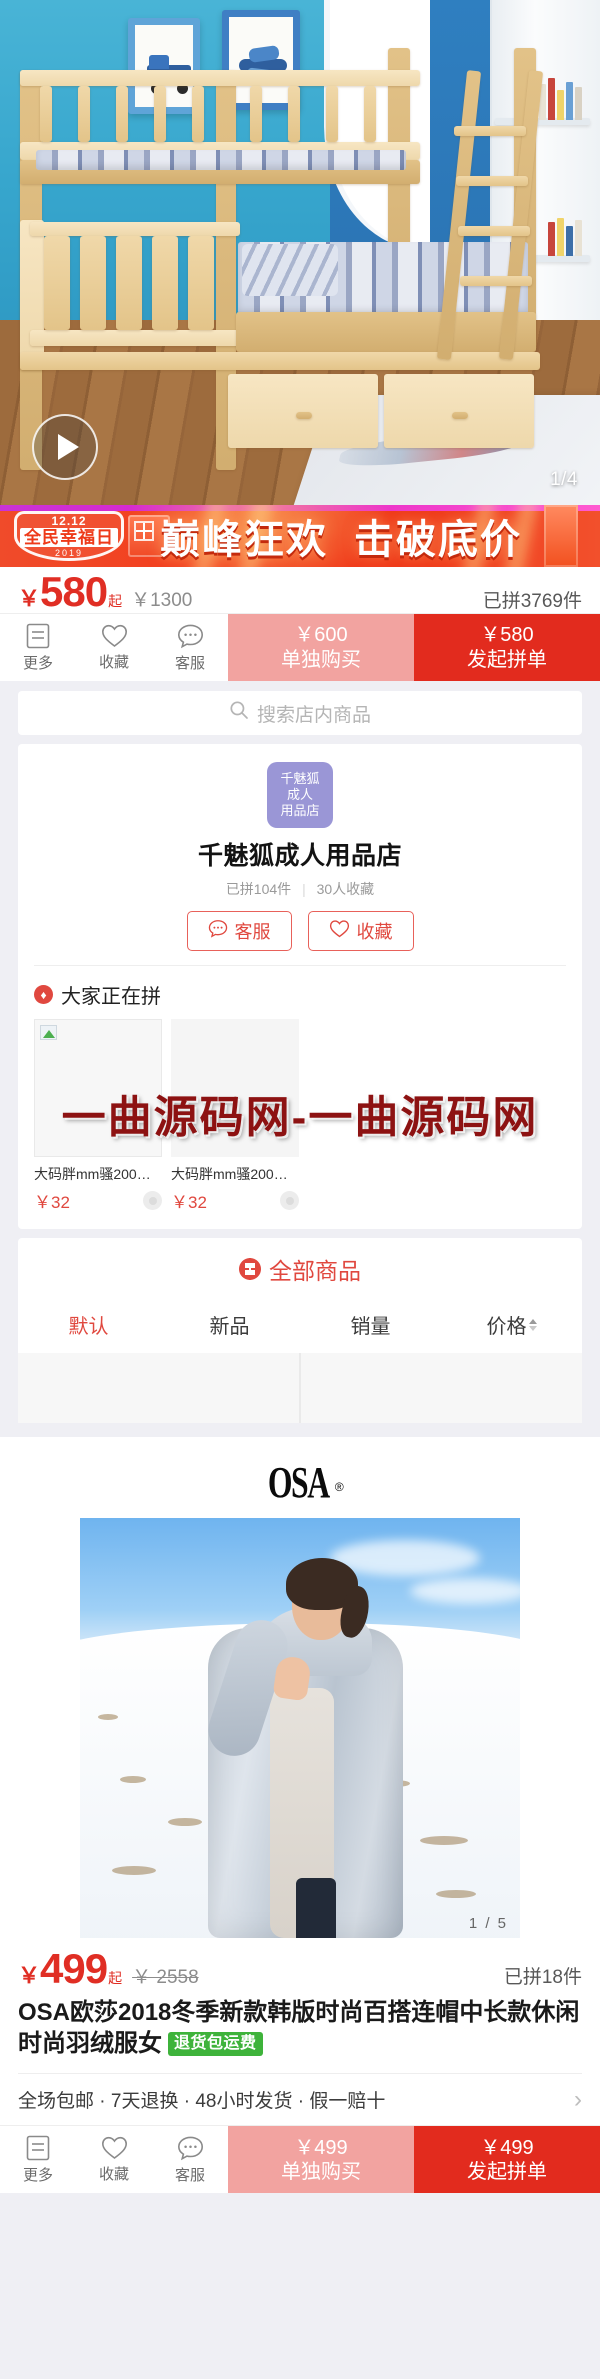 The width and height of the screenshot is (600, 2379). I want to click on sort-tab-price: 价格, so click(511, 1327).